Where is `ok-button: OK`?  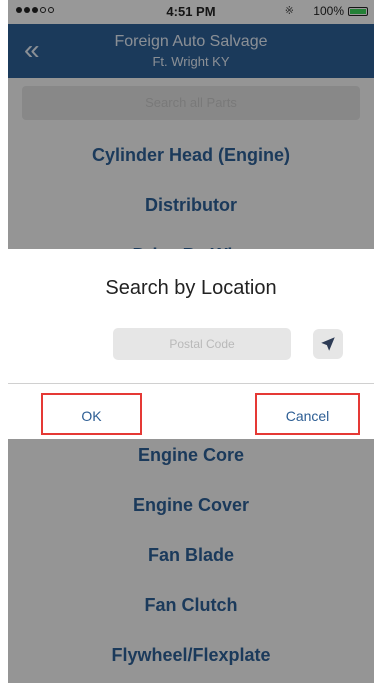
ok-button: OK is located at coordinates (91, 414).